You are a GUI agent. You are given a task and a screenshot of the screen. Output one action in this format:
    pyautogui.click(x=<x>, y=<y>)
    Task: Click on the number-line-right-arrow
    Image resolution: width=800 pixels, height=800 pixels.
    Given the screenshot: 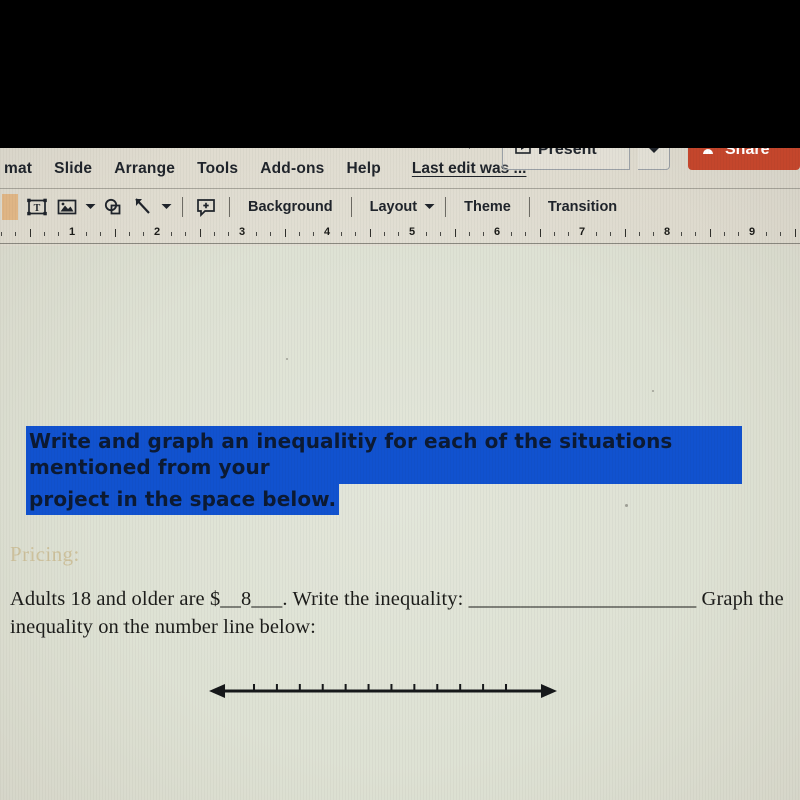 What is the action you would take?
    pyautogui.click(x=549, y=691)
    